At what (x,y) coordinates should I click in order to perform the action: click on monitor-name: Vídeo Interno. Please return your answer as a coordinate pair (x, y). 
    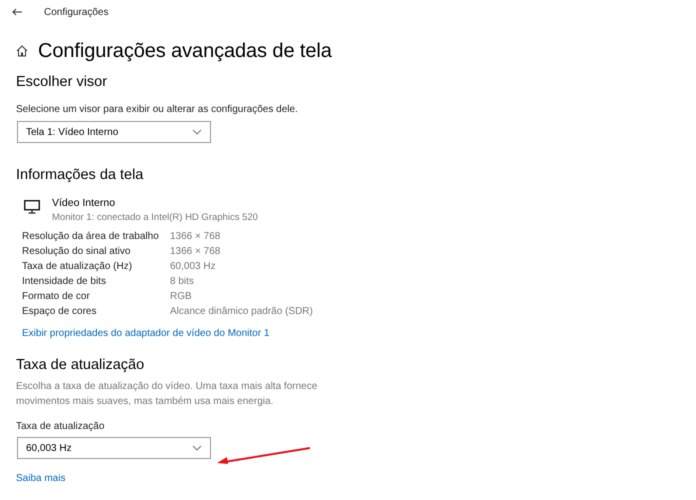
    Looking at the image, I should click on (84, 203).